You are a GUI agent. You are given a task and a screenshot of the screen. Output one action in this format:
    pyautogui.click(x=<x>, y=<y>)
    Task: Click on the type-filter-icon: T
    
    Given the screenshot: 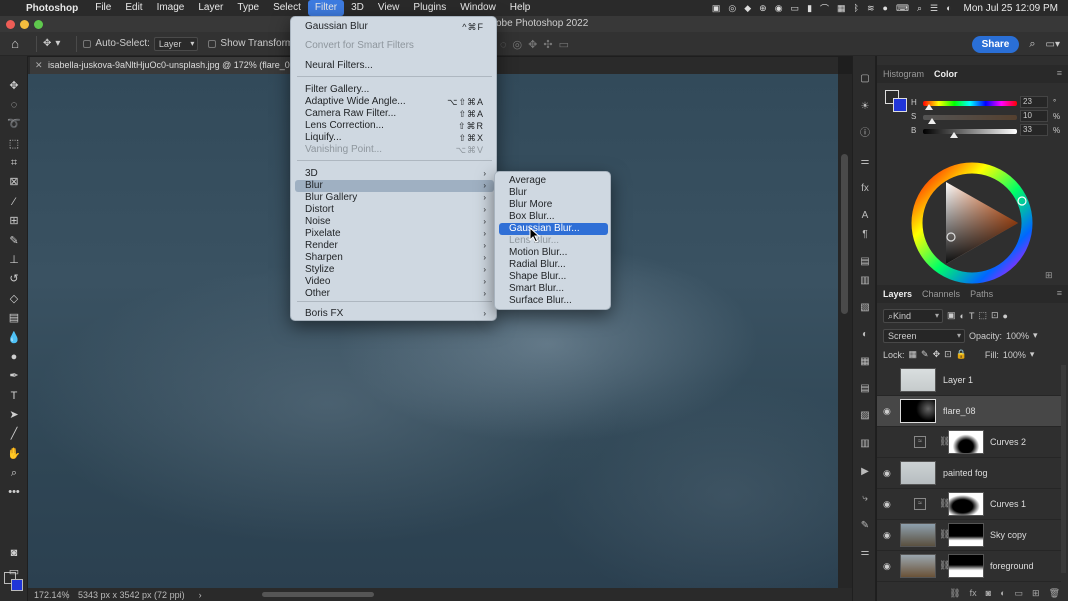 What is the action you would take?
    pyautogui.click(x=972, y=316)
    